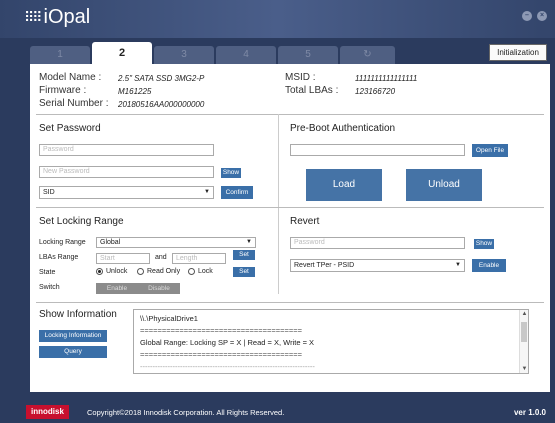  Describe the element at coordinates (489, 265) in the screenshot. I see `revert-enable-button: Enable` at that location.